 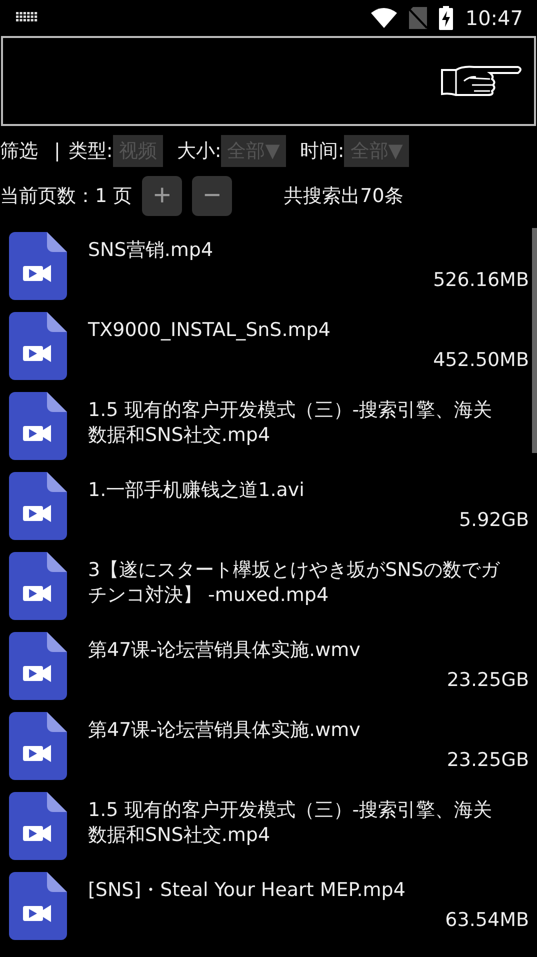 What do you see at coordinates (494, 18) in the screenshot?
I see `clock: 10:47` at bounding box center [494, 18].